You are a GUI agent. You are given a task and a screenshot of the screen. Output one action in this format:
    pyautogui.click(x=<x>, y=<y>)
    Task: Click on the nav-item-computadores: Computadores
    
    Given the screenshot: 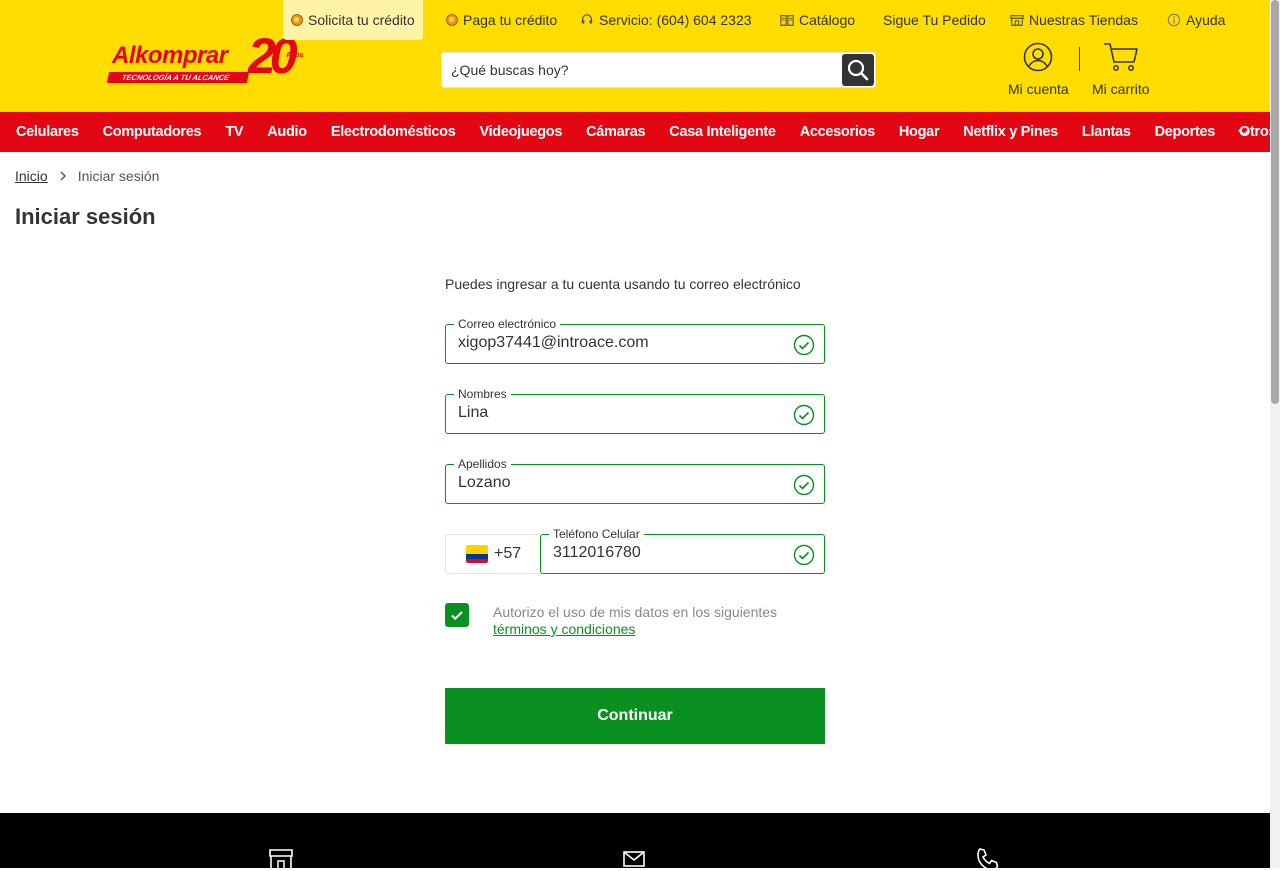 What is the action you would take?
    pyautogui.click(x=152, y=132)
    